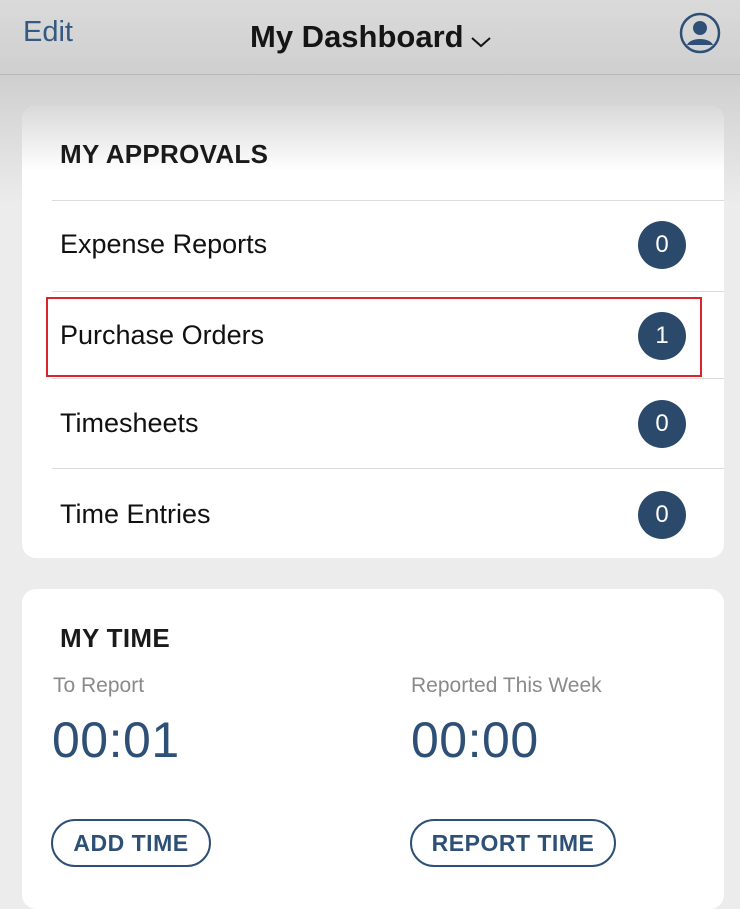 The height and width of the screenshot is (909, 740). I want to click on dashboard-selector: My Dashboard, so click(371, 37).